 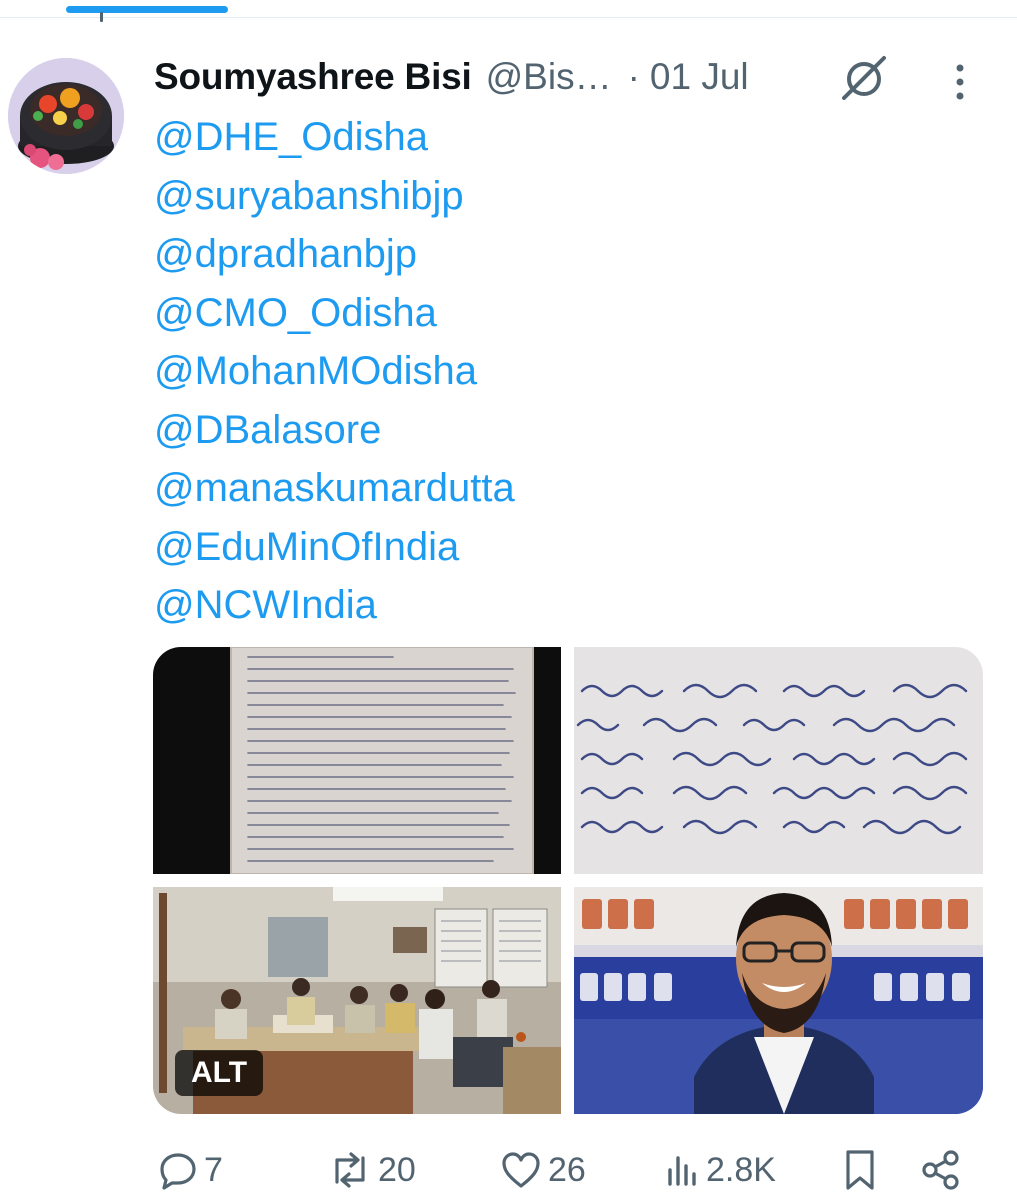 What do you see at coordinates (508, 11) in the screenshot?
I see `top-tab-strip` at bounding box center [508, 11].